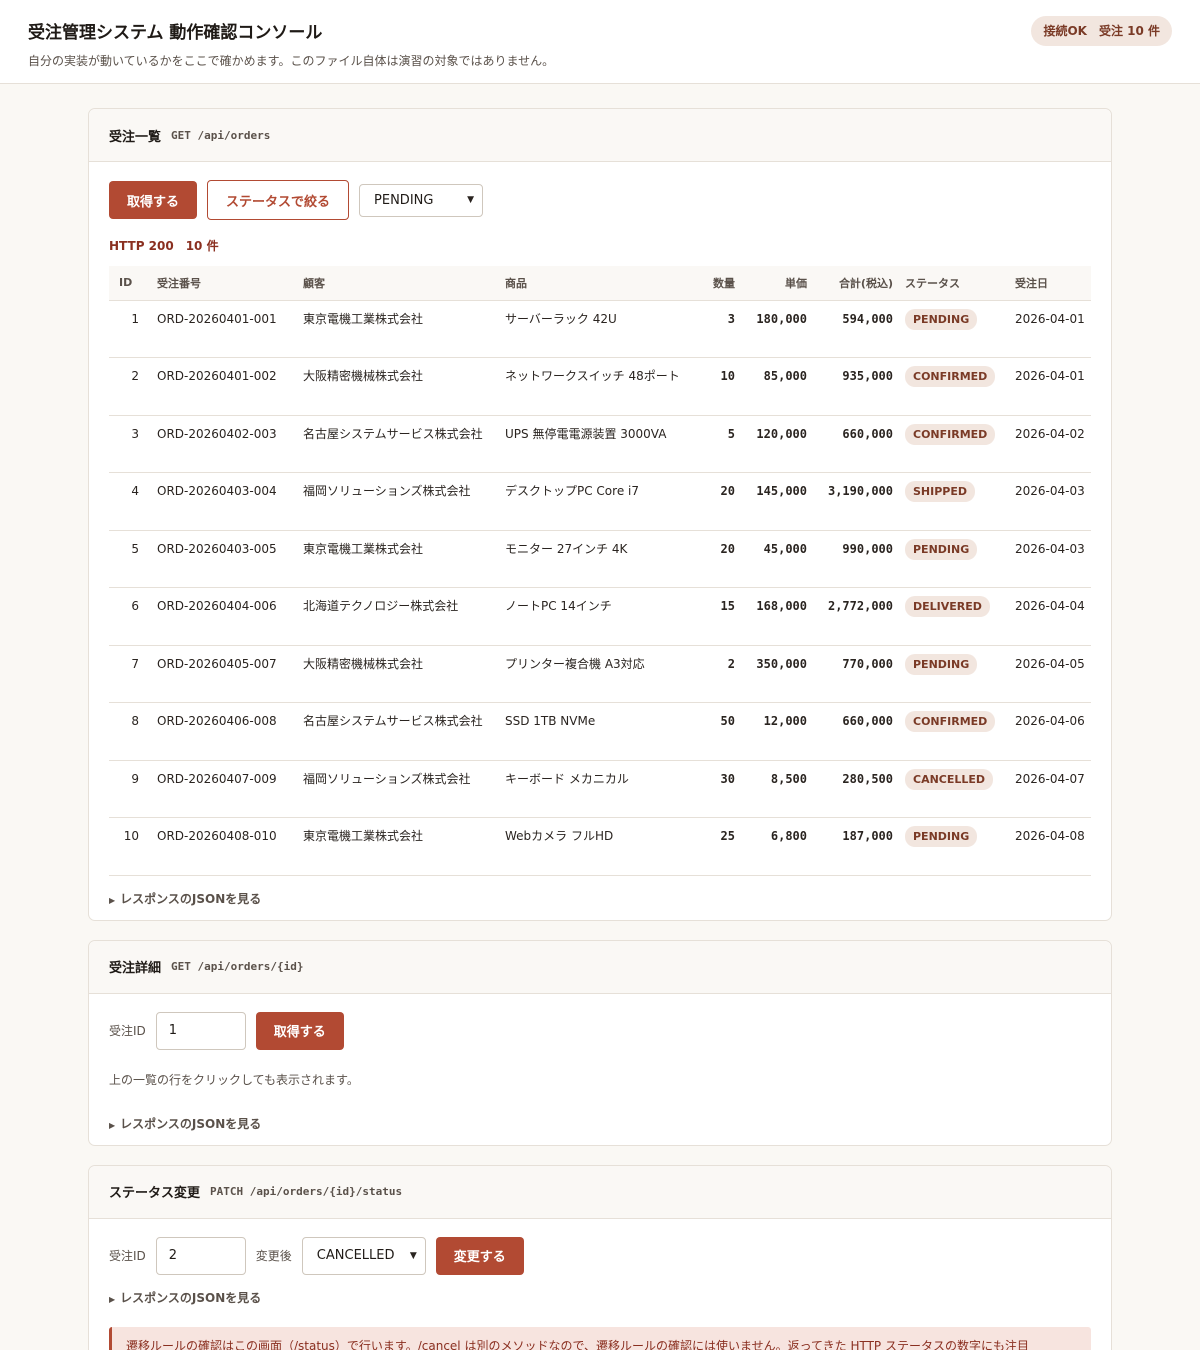  Describe the element at coordinates (719, 846) in the screenshot. I see `col-qty-cell: 25` at that location.